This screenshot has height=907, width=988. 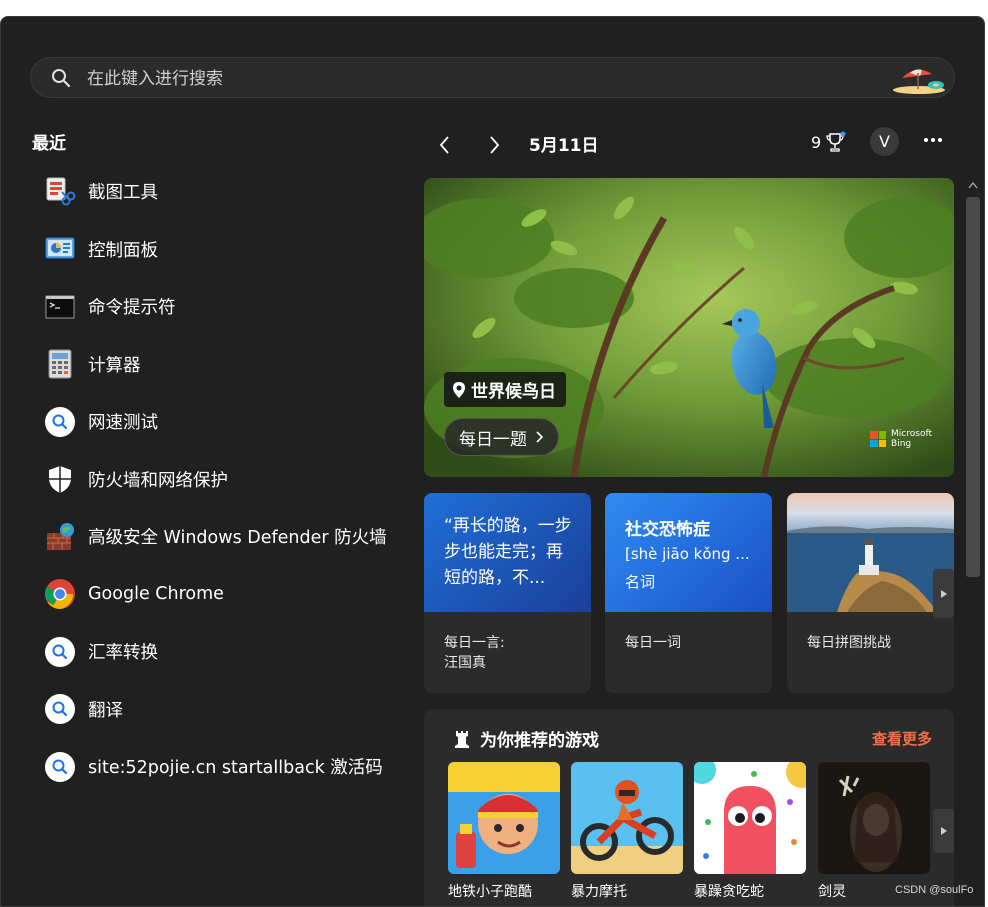 What do you see at coordinates (158, 480) in the screenshot?
I see `recent-item-label: 防火墙和网络保护` at bounding box center [158, 480].